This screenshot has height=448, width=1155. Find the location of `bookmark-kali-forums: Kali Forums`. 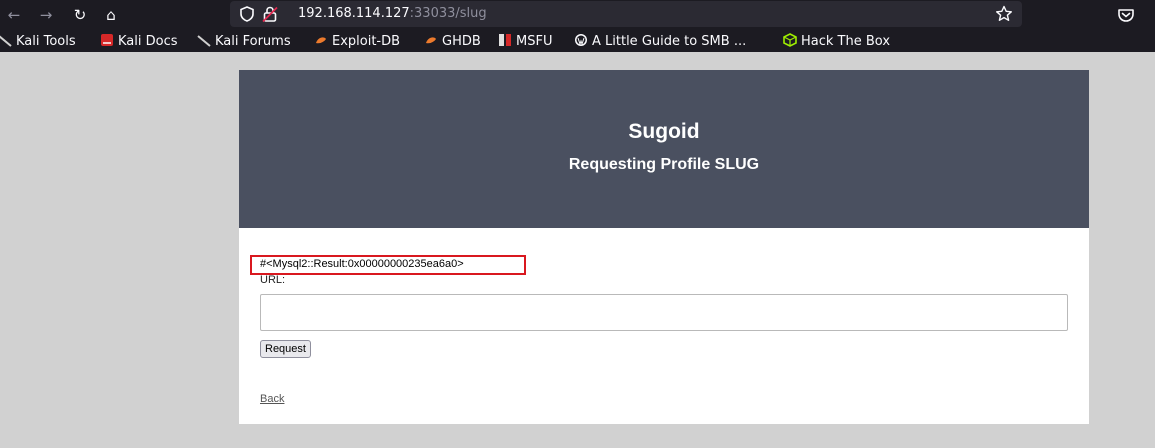

bookmark-kali-forums: Kali Forums is located at coordinates (244, 41).